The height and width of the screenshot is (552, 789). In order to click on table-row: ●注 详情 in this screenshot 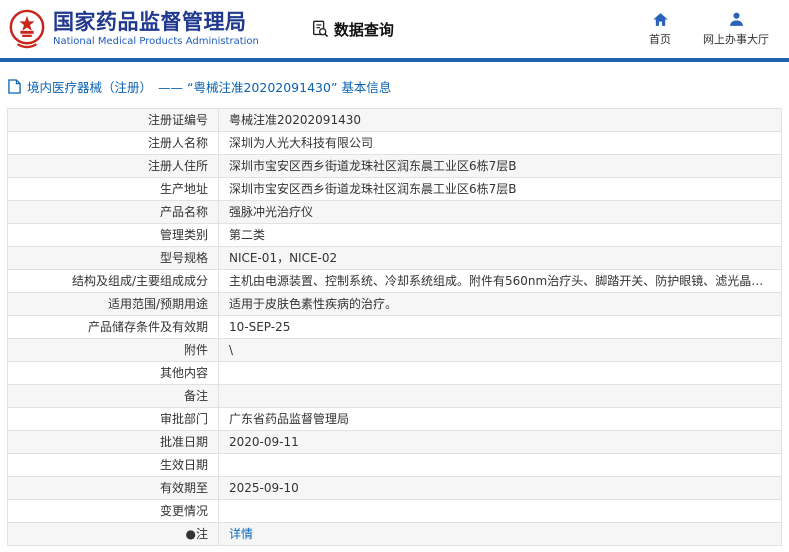, I will do `click(394, 534)`.